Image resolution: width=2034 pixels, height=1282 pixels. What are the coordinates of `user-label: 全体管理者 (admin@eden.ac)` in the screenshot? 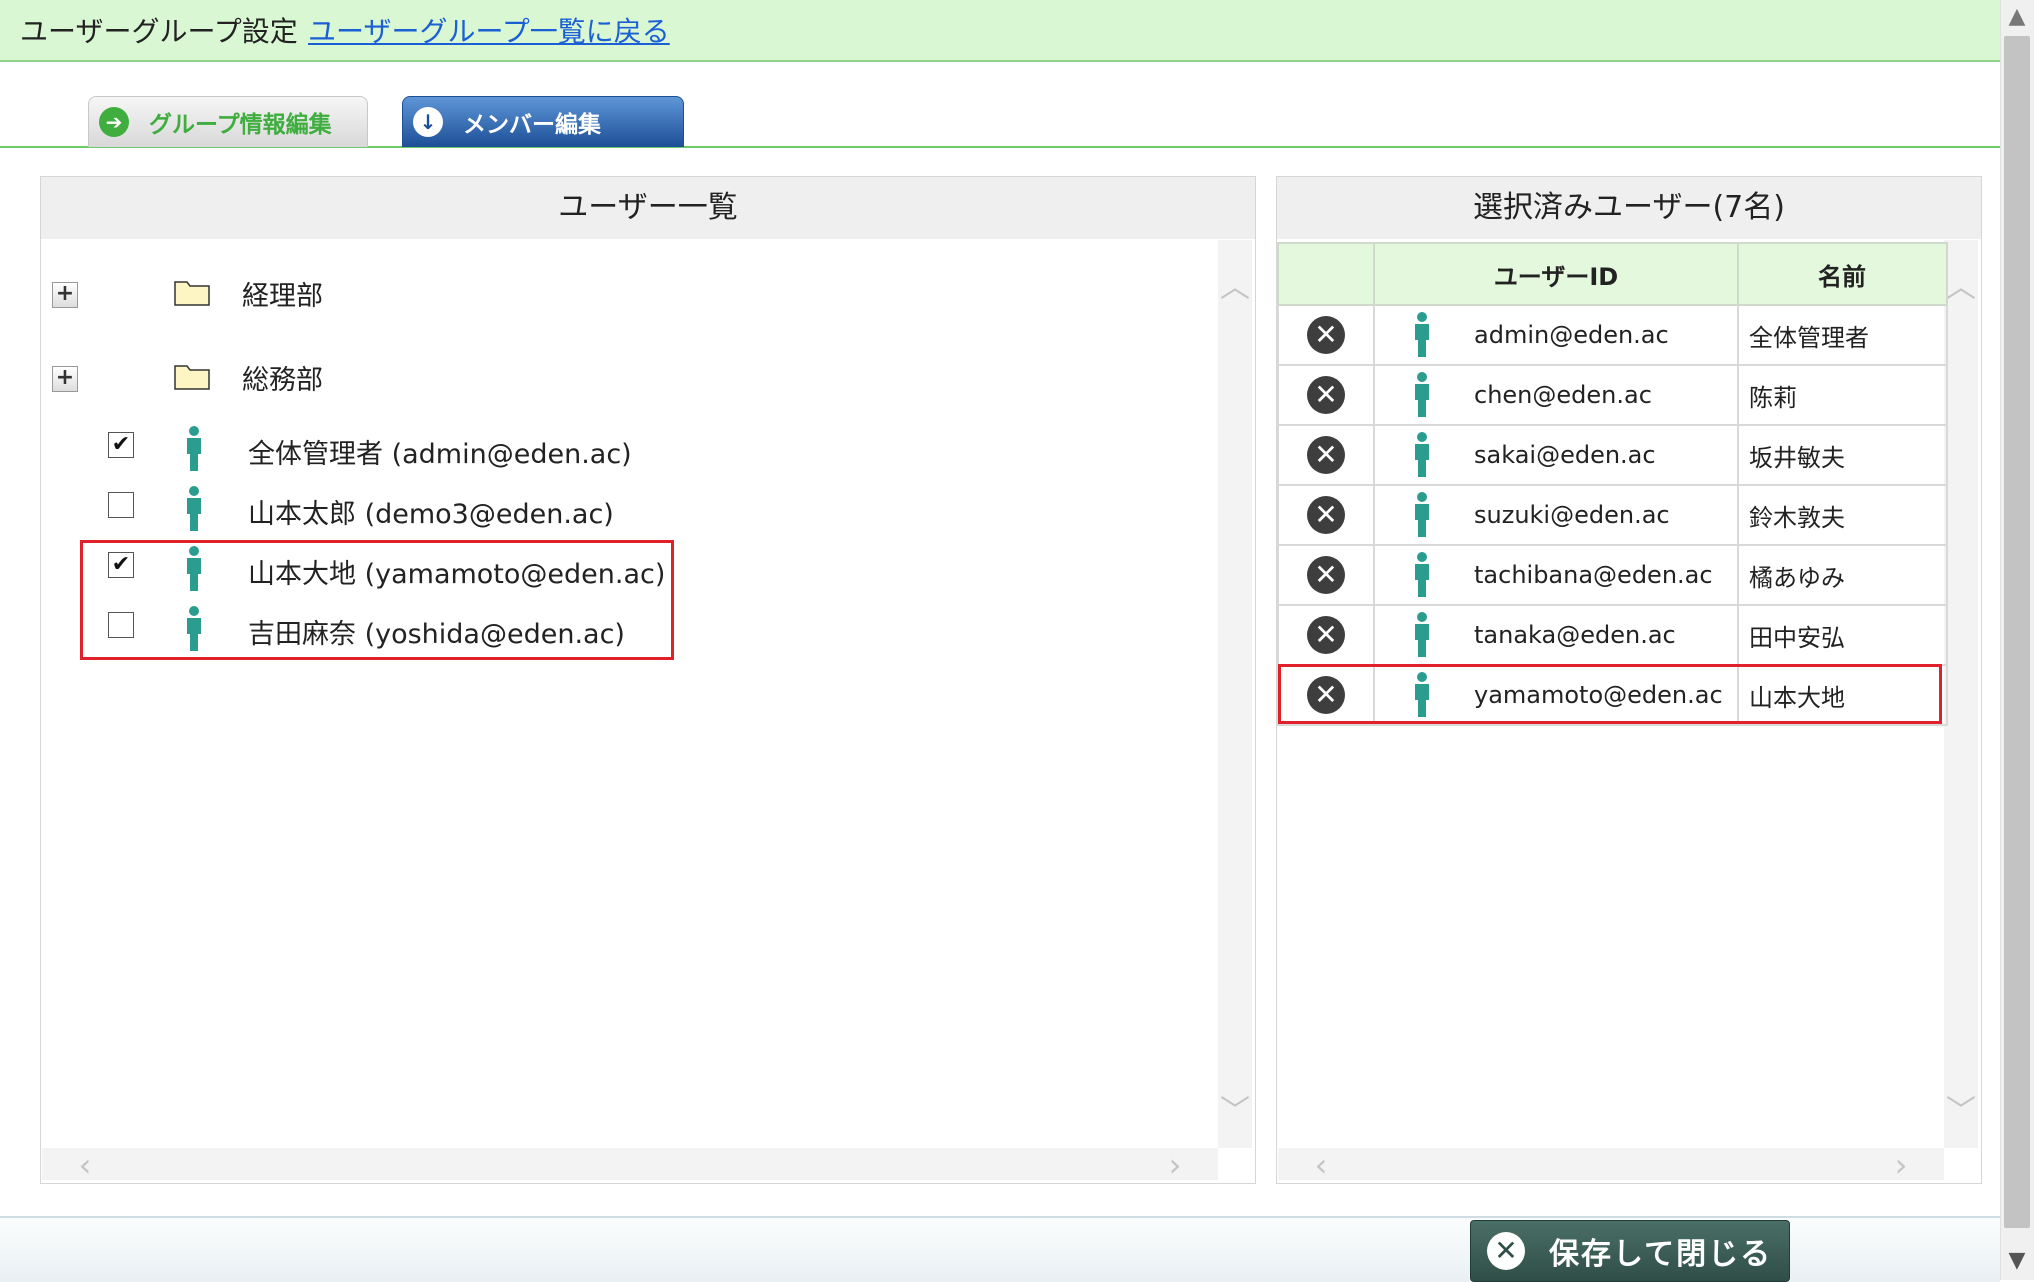 It's located at (440, 451).